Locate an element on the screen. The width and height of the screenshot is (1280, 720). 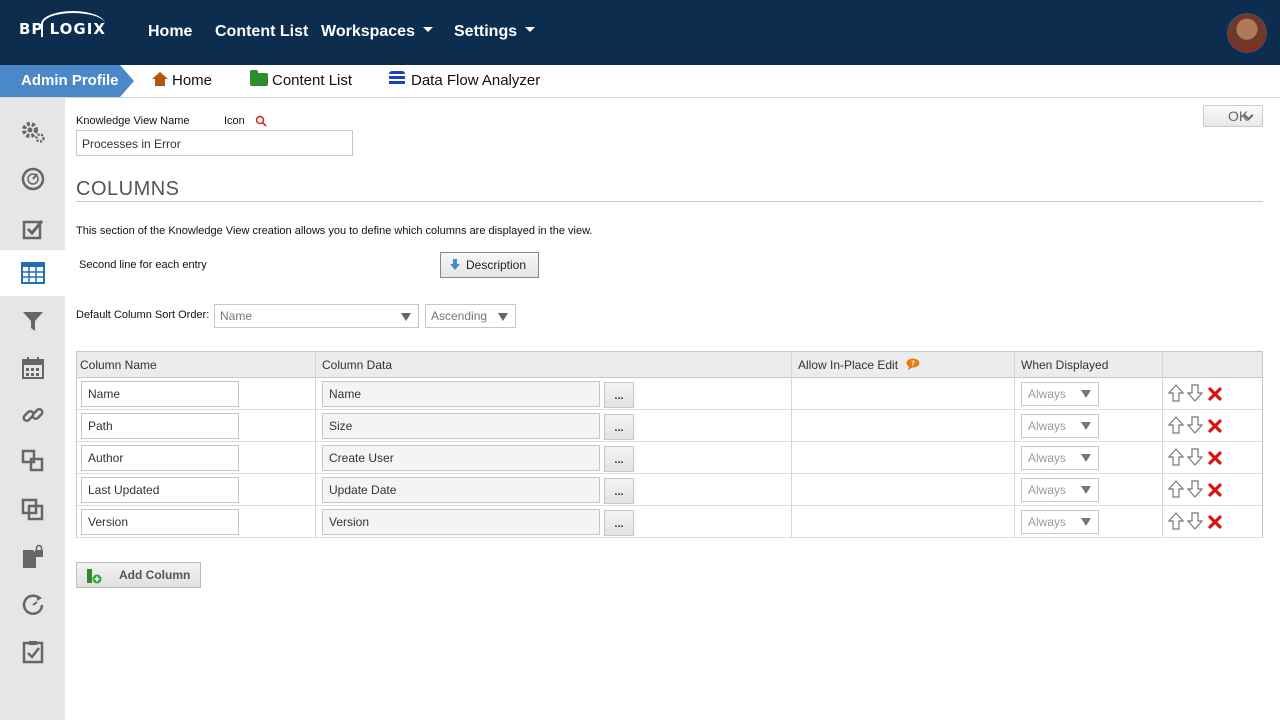
rail-item-documents is located at coordinates (32, 557).